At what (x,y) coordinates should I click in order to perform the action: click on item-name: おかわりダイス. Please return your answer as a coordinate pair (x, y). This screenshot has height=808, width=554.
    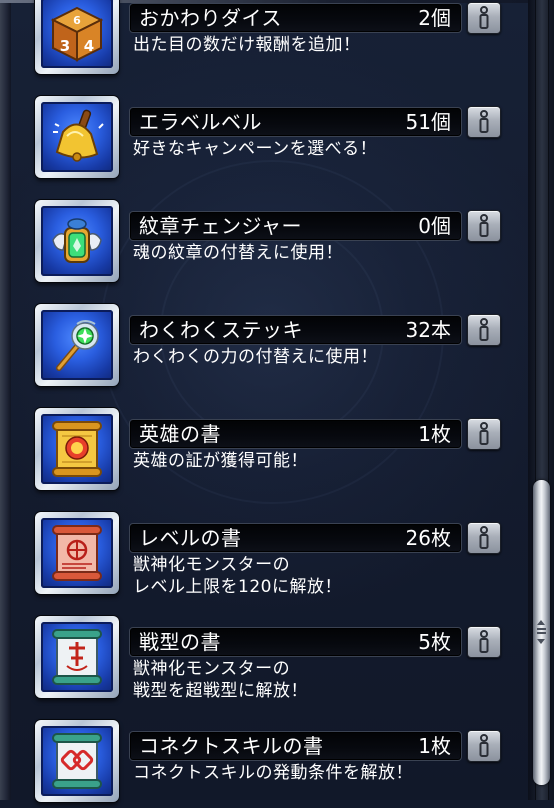
    Looking at the image, I should click on (210, 18).